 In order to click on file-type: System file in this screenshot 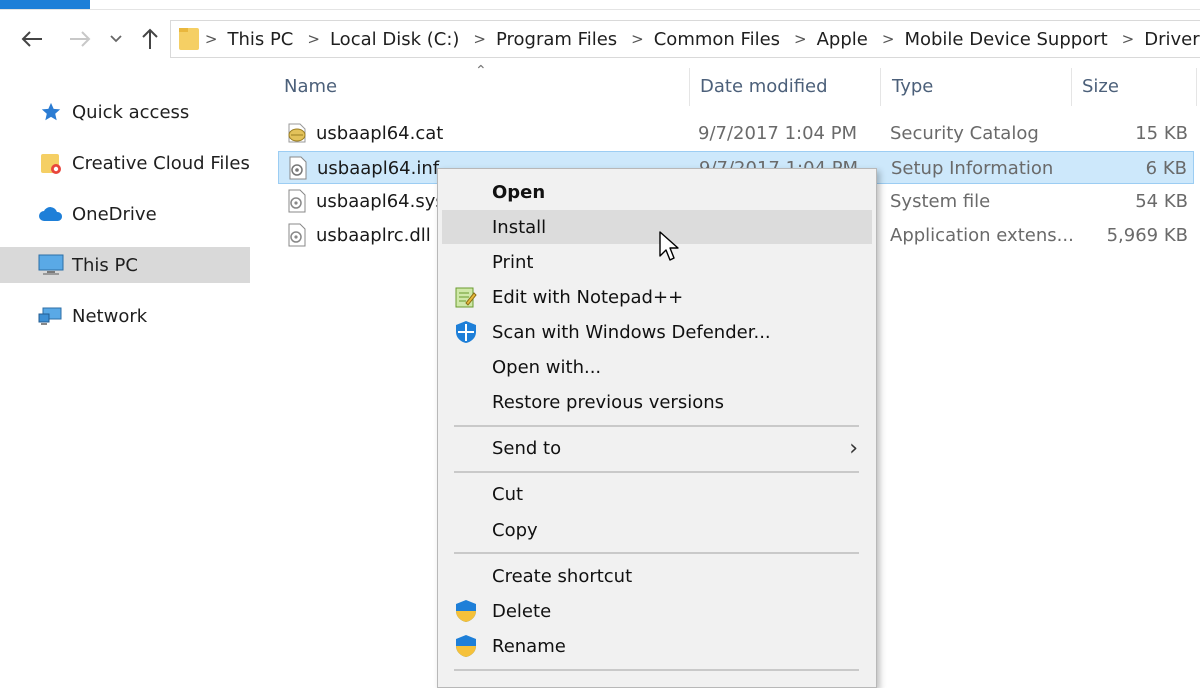, I will do `click(940, 201)`.